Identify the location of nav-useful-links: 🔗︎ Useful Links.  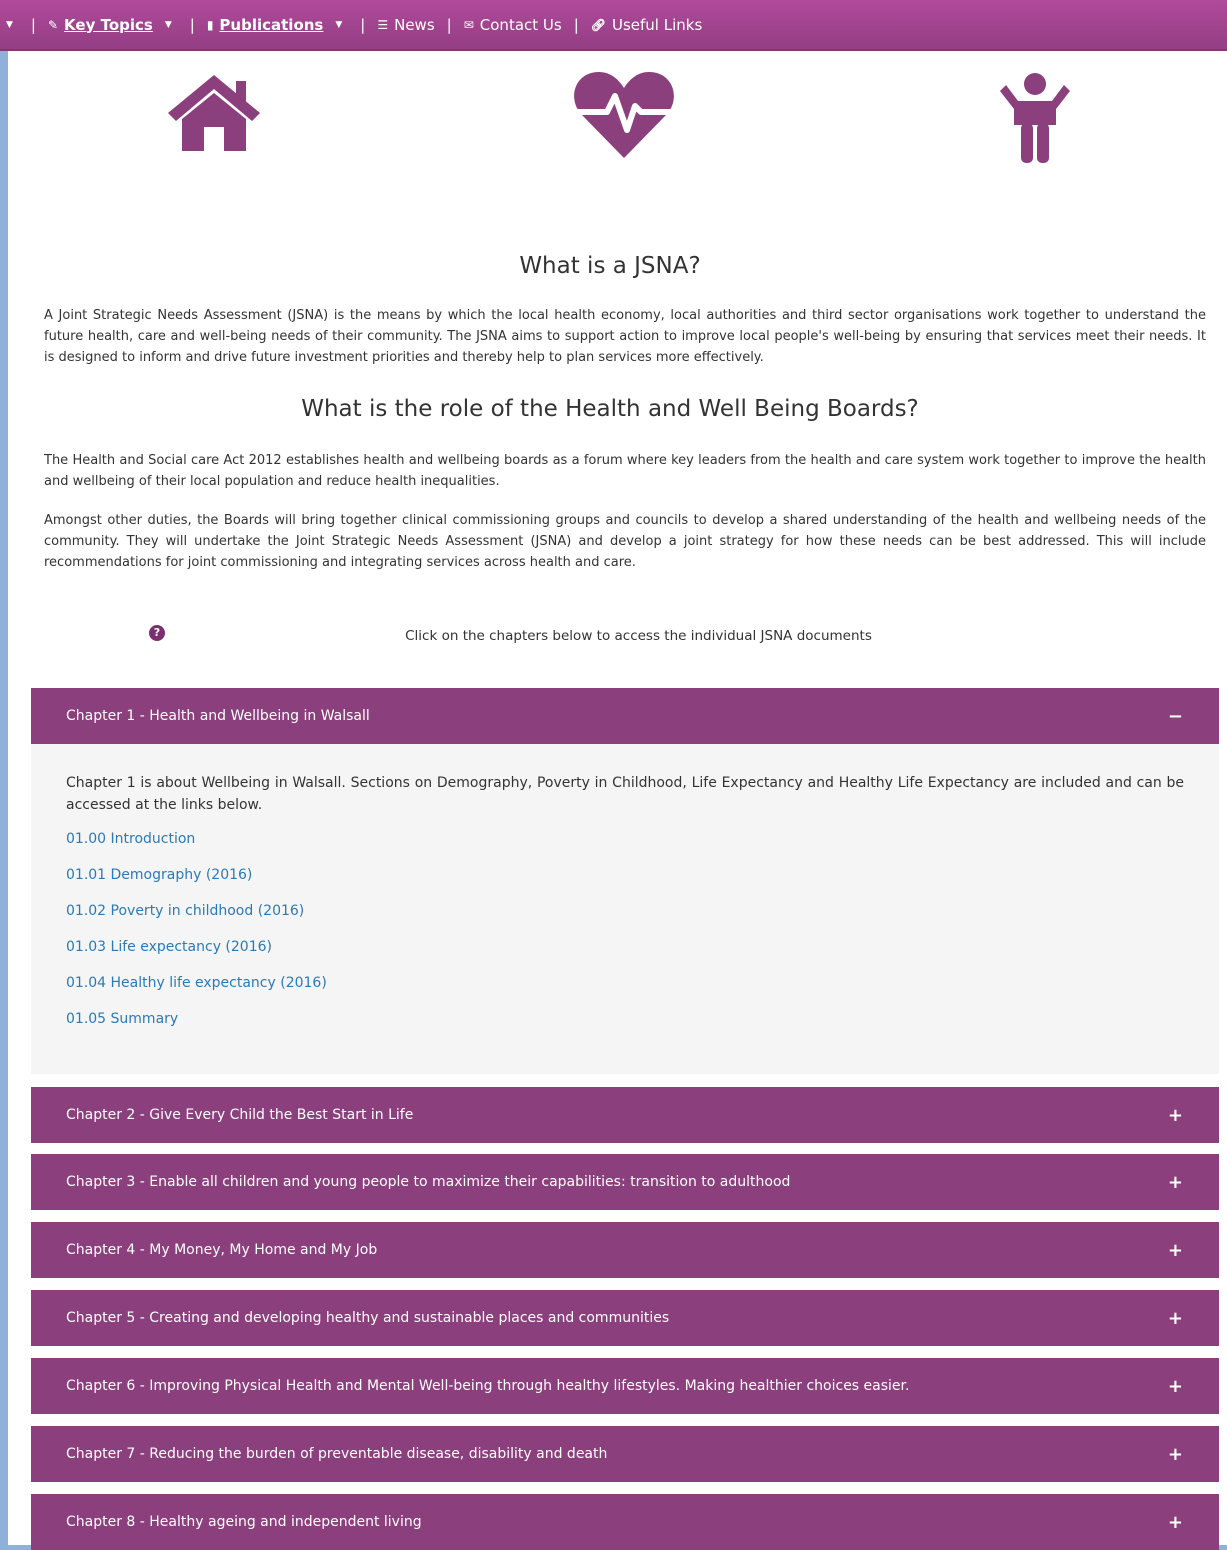
(647, 25).